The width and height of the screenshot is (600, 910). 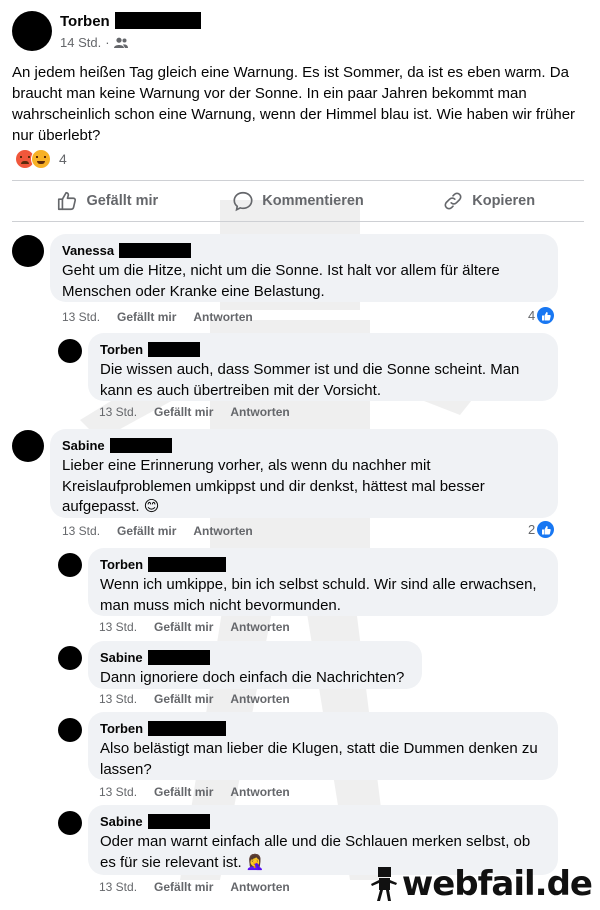 I want to click on reaction-count: 4, so click(x=63, y=159).